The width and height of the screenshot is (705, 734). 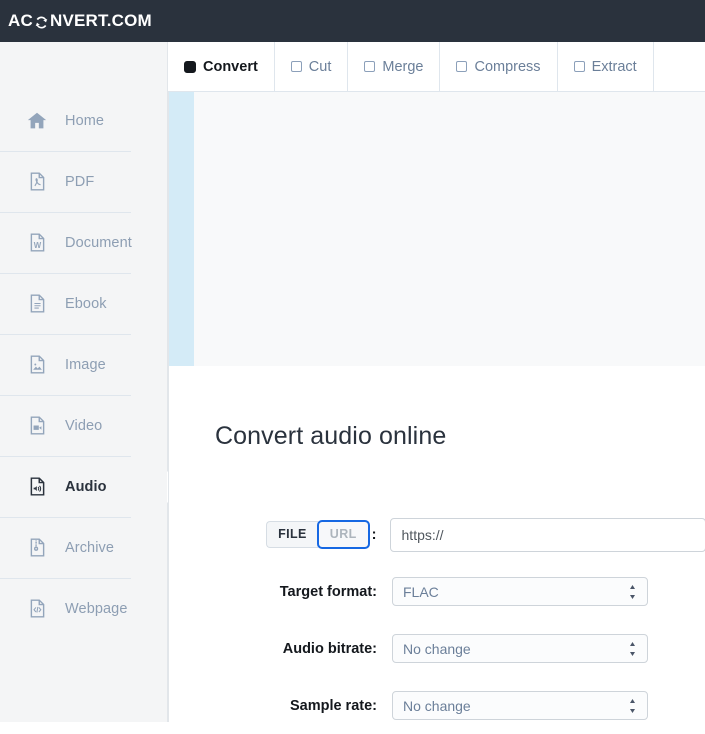 I want to click on word-document-icon: W, so click(x=37, y=243).